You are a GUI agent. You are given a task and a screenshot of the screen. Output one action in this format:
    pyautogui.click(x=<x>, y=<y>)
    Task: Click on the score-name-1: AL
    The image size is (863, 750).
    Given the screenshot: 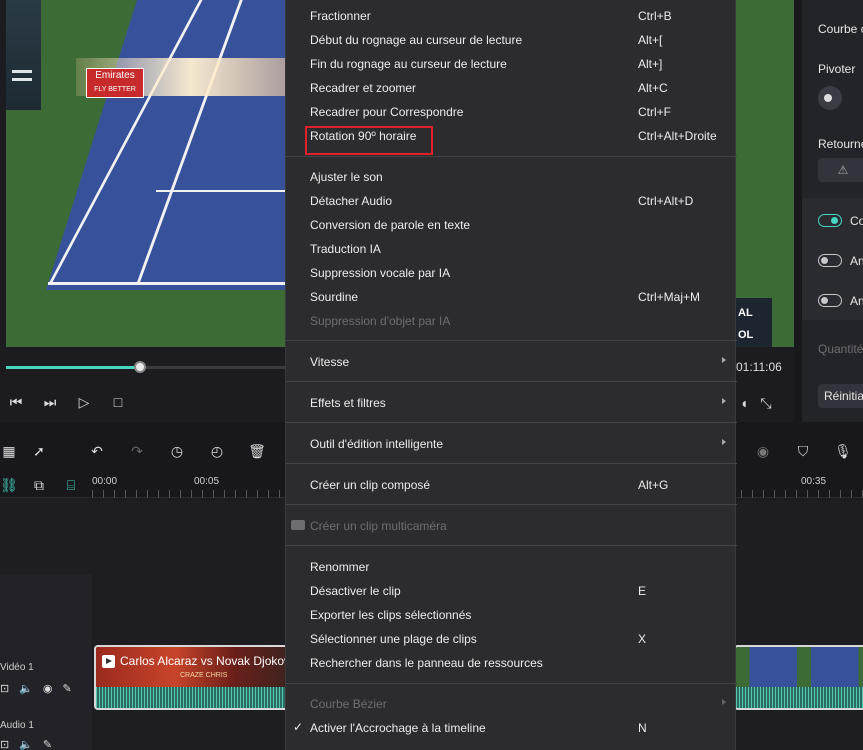 What is the action you would take?
    pyautogui.click(x=745, y=313)
    